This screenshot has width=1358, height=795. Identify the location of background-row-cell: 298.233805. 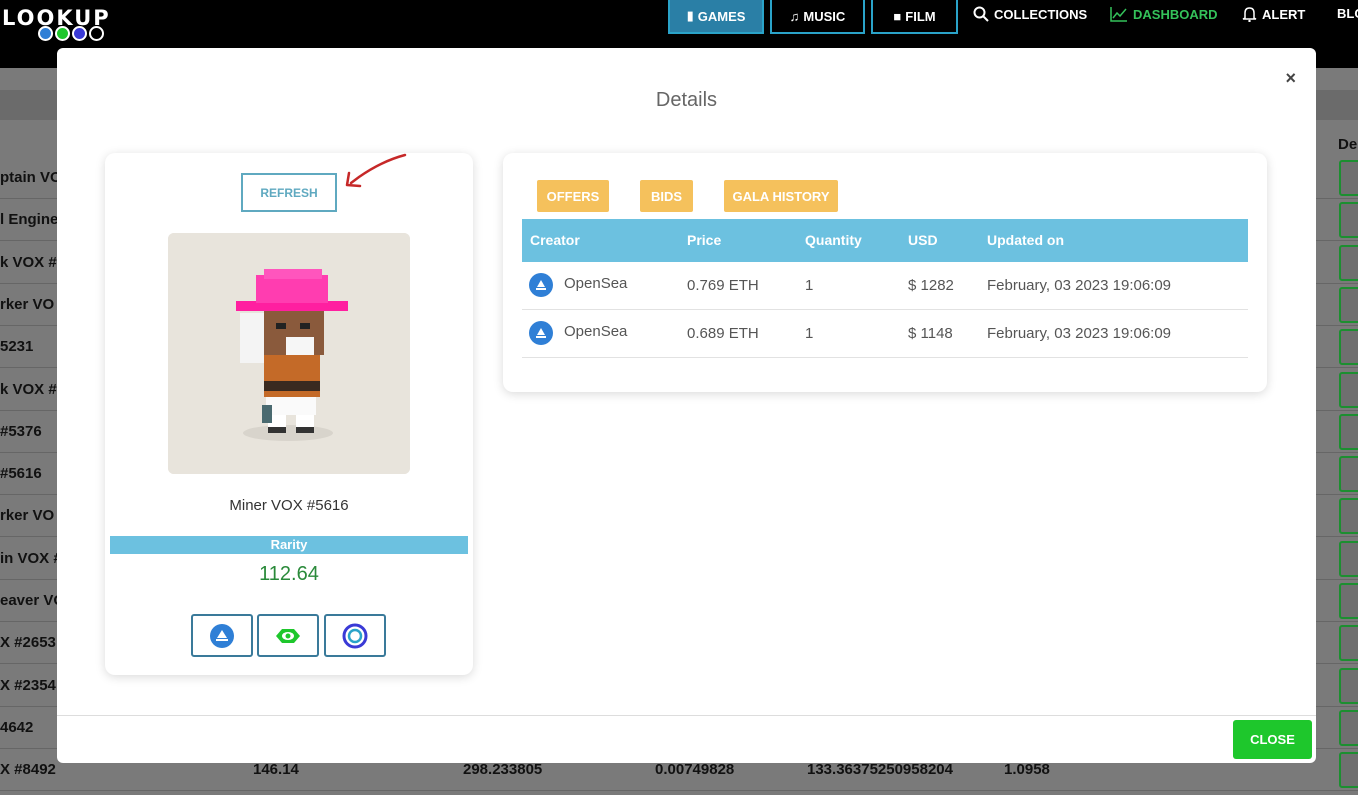
(503, 770).